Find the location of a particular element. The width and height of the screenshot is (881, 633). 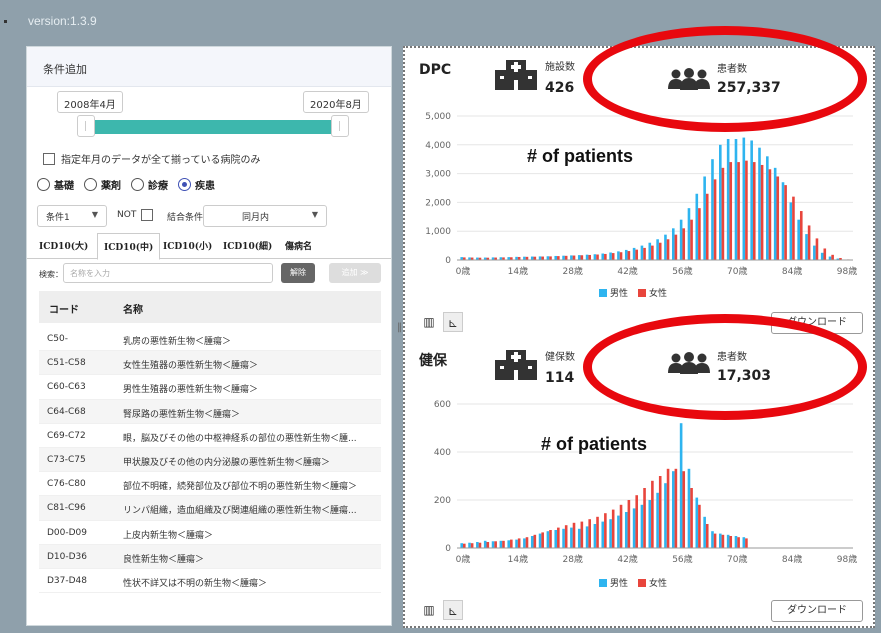

add-button: 追加 ≫ is located at coordinates (355, 273).